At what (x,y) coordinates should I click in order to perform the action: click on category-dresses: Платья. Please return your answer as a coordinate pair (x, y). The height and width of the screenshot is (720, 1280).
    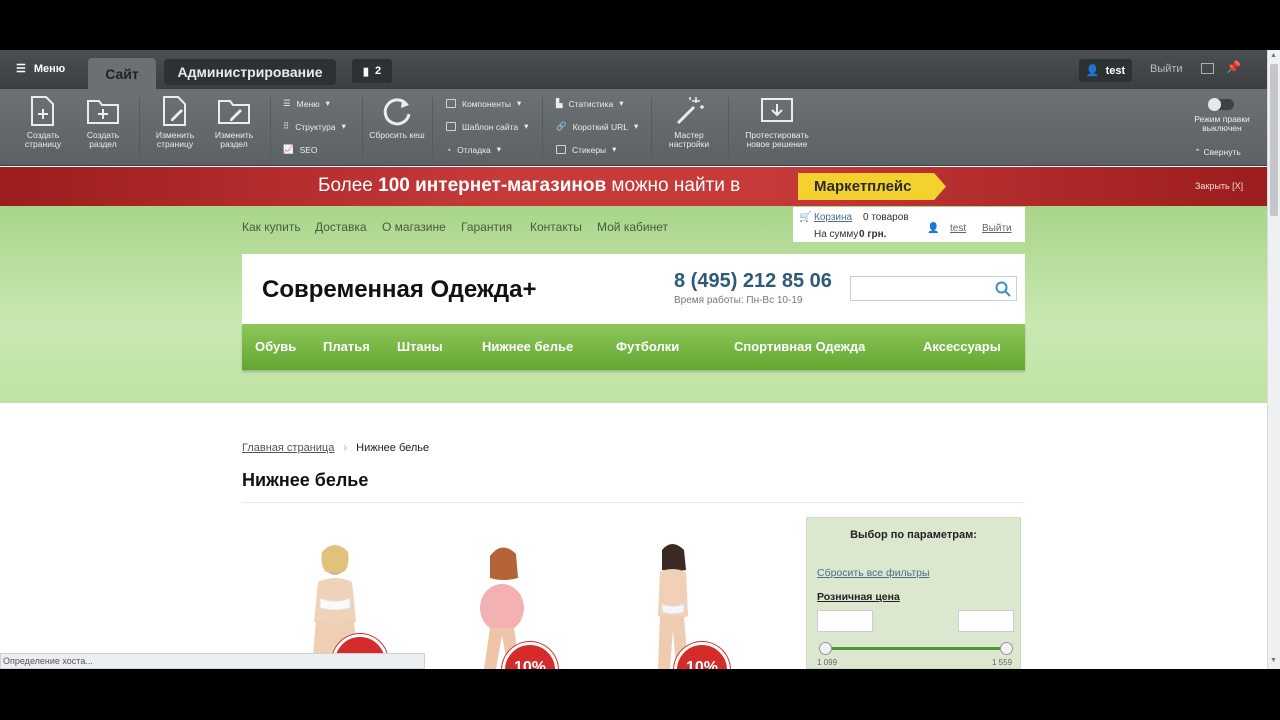
    Looking at the image, I should click on (346, 346).